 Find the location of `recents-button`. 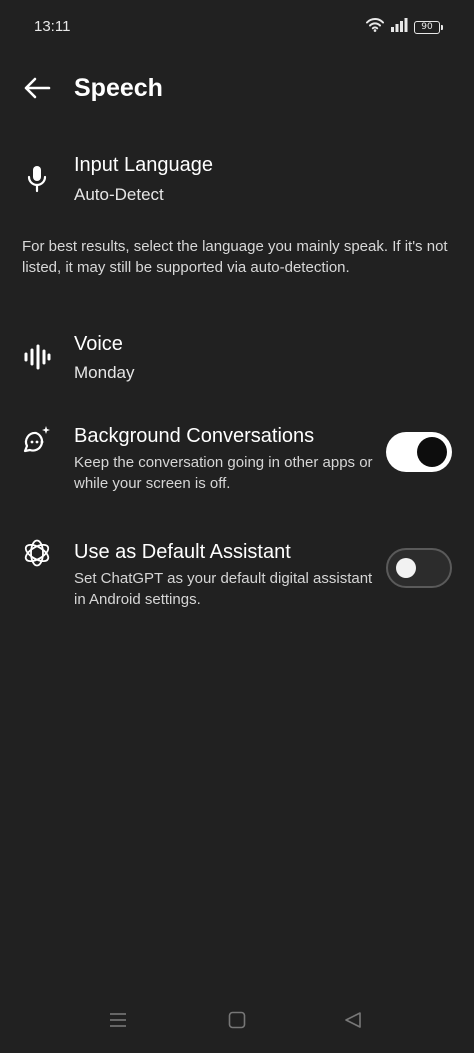

recents-button is located at coordinates (118, 1022).